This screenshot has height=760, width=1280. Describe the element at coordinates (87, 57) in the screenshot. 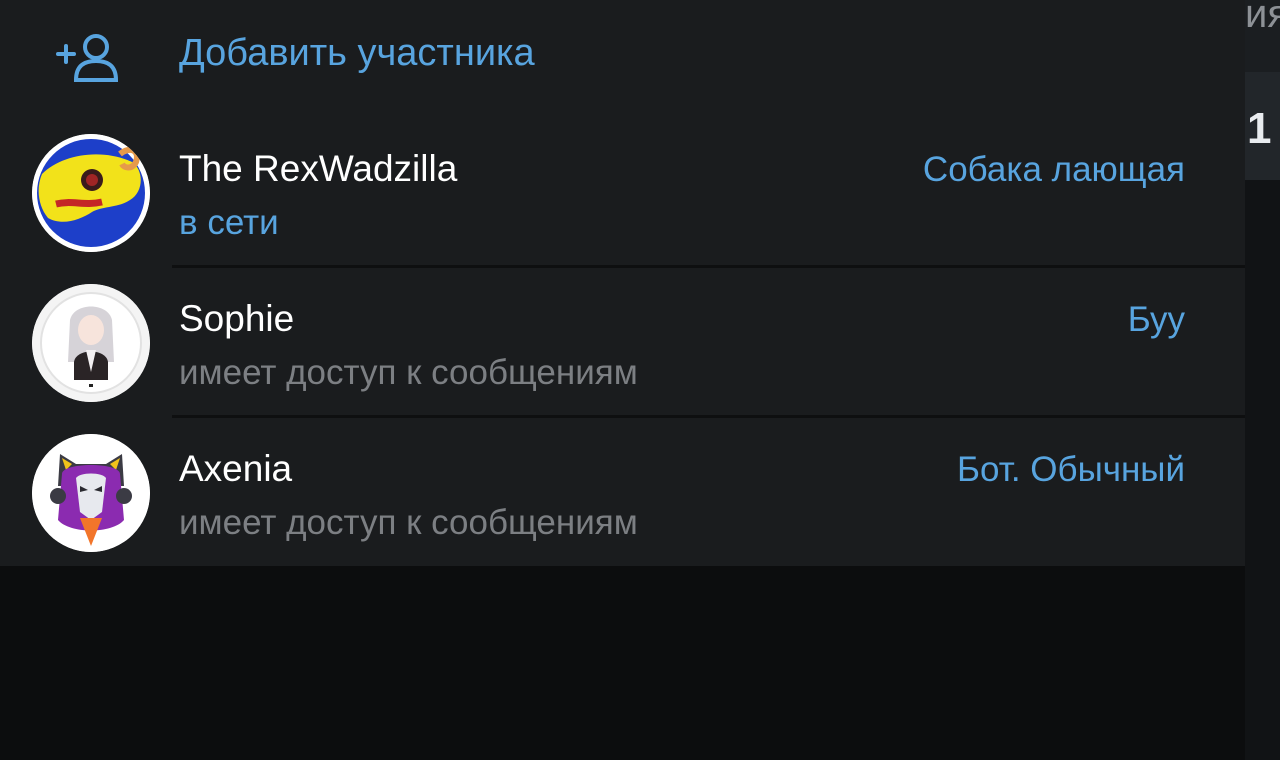

I see `add-user-icon` at that location.